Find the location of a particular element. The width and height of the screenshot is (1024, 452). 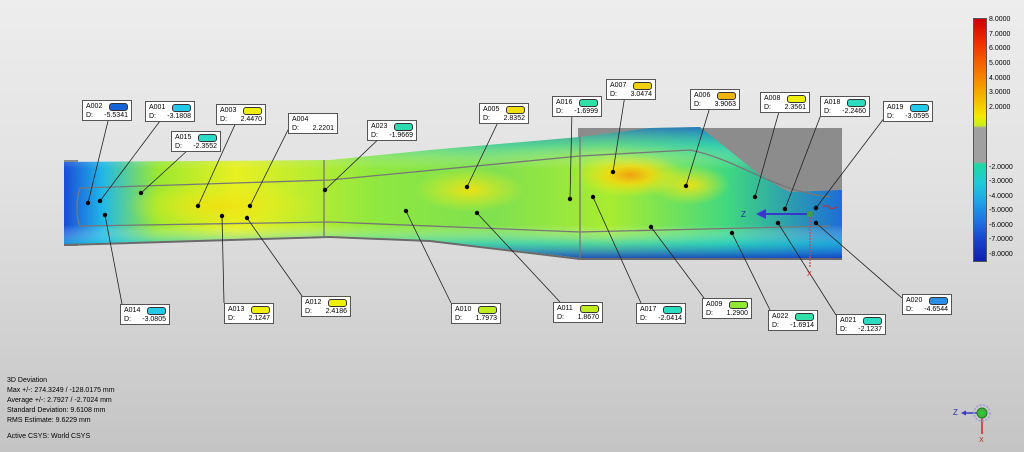

callout-value: -5.5341 is located at coordinates (116, 115).